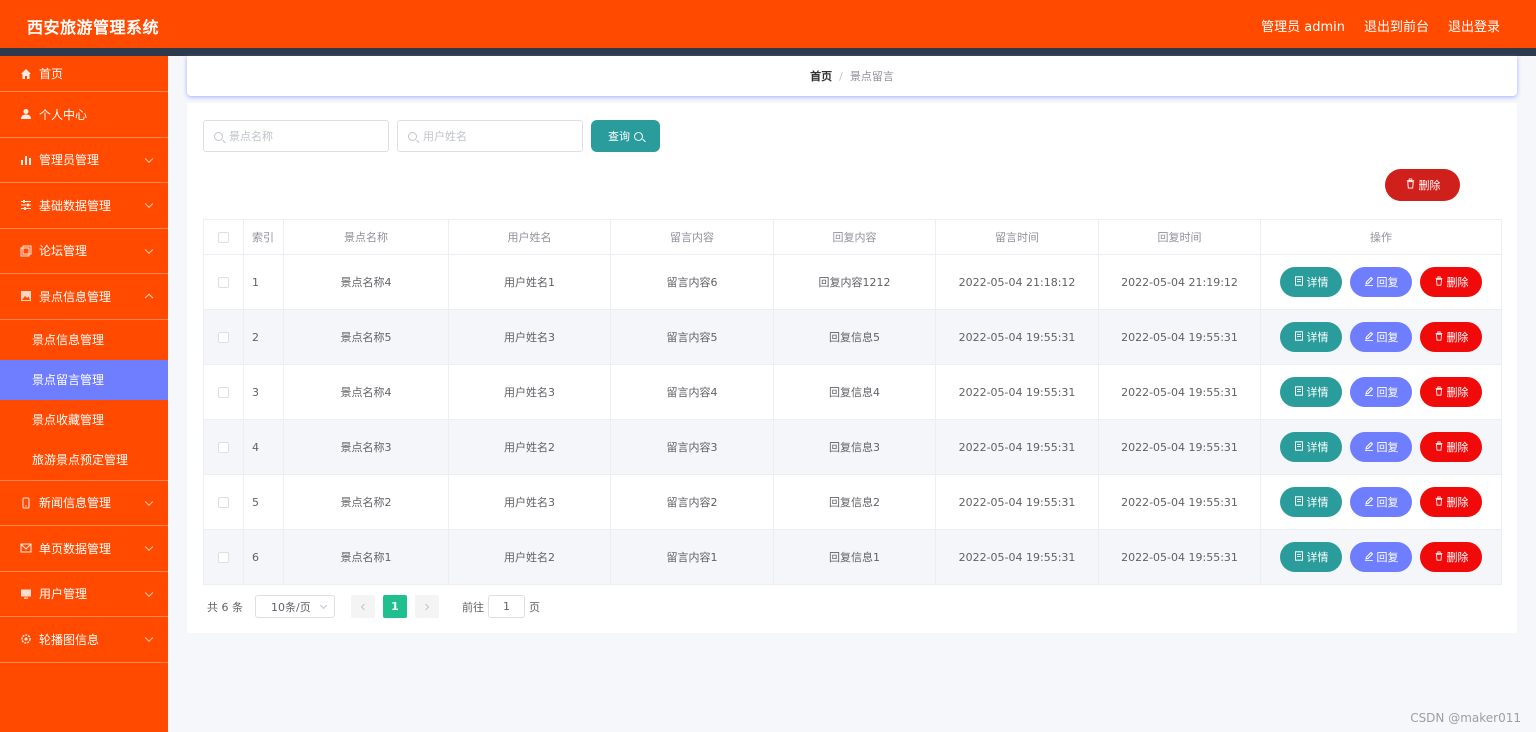  Describe the element at coordinates (366, 557) in the screenshot. I see `spot-name-cell: 景点名称1` at that location.